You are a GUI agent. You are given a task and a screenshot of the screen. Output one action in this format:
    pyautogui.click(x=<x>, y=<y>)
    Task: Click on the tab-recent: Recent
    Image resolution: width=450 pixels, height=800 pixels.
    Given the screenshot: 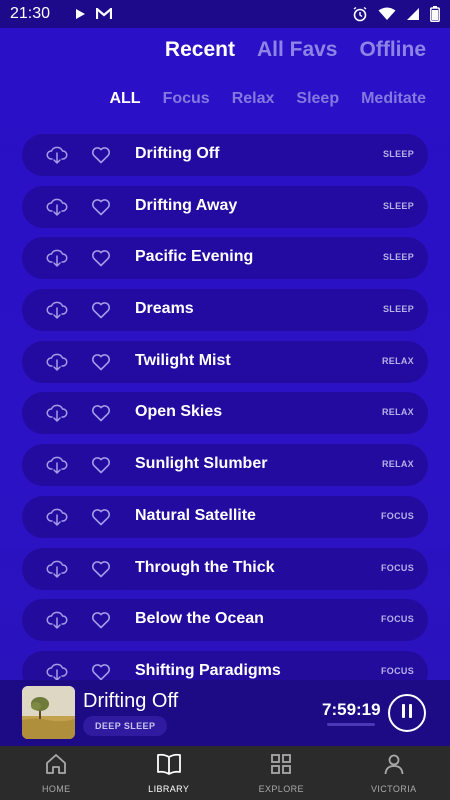 What is the action you would take?
    pyautogui.click(x=200, y=50)
    